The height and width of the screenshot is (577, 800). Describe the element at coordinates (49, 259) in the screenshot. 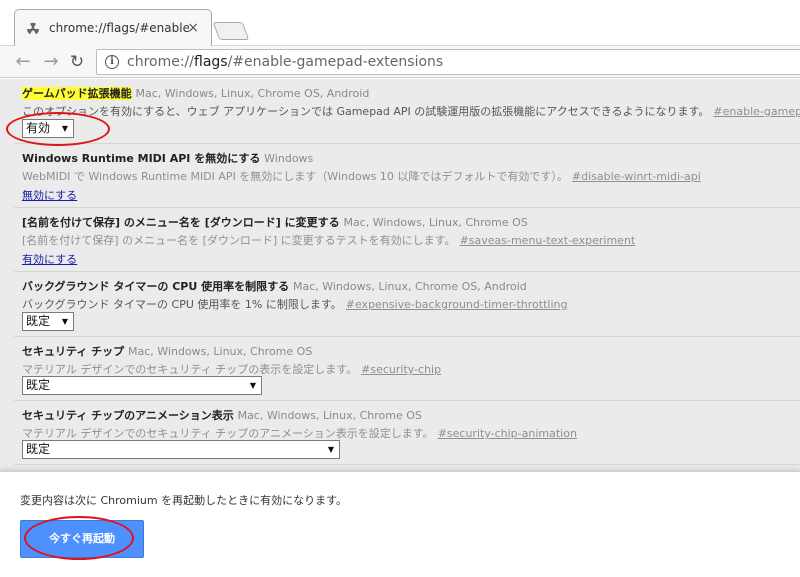

I see `experiment-toggle-link: 有効にする` at that location.